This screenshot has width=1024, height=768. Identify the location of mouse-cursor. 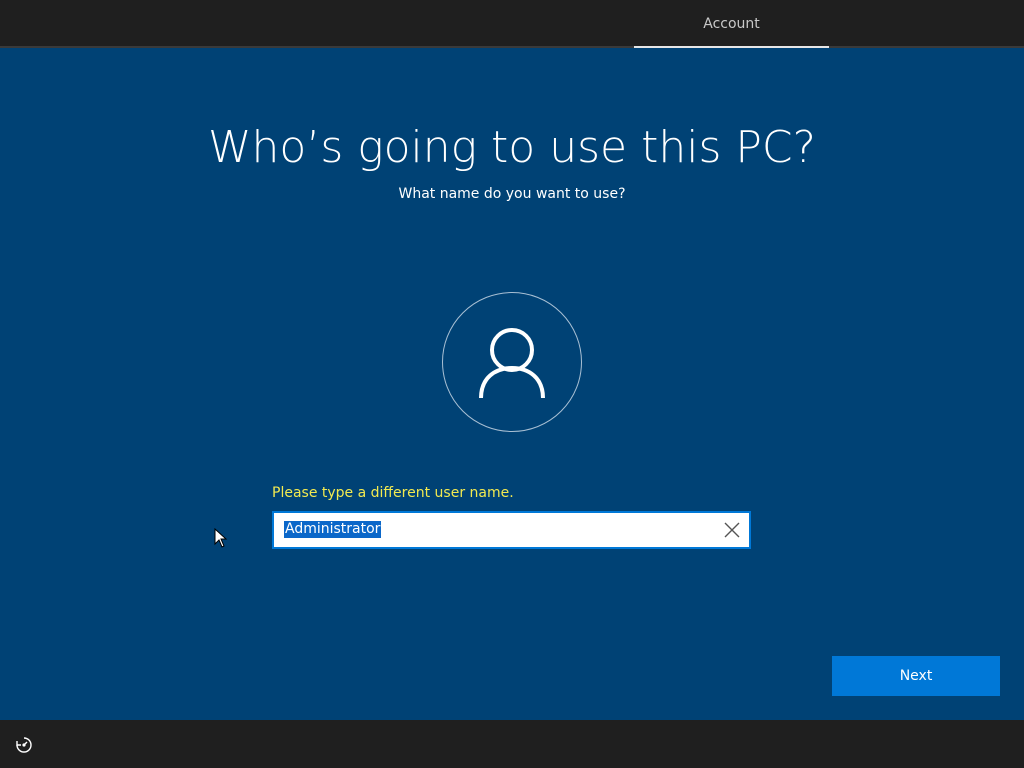
(221, 538).